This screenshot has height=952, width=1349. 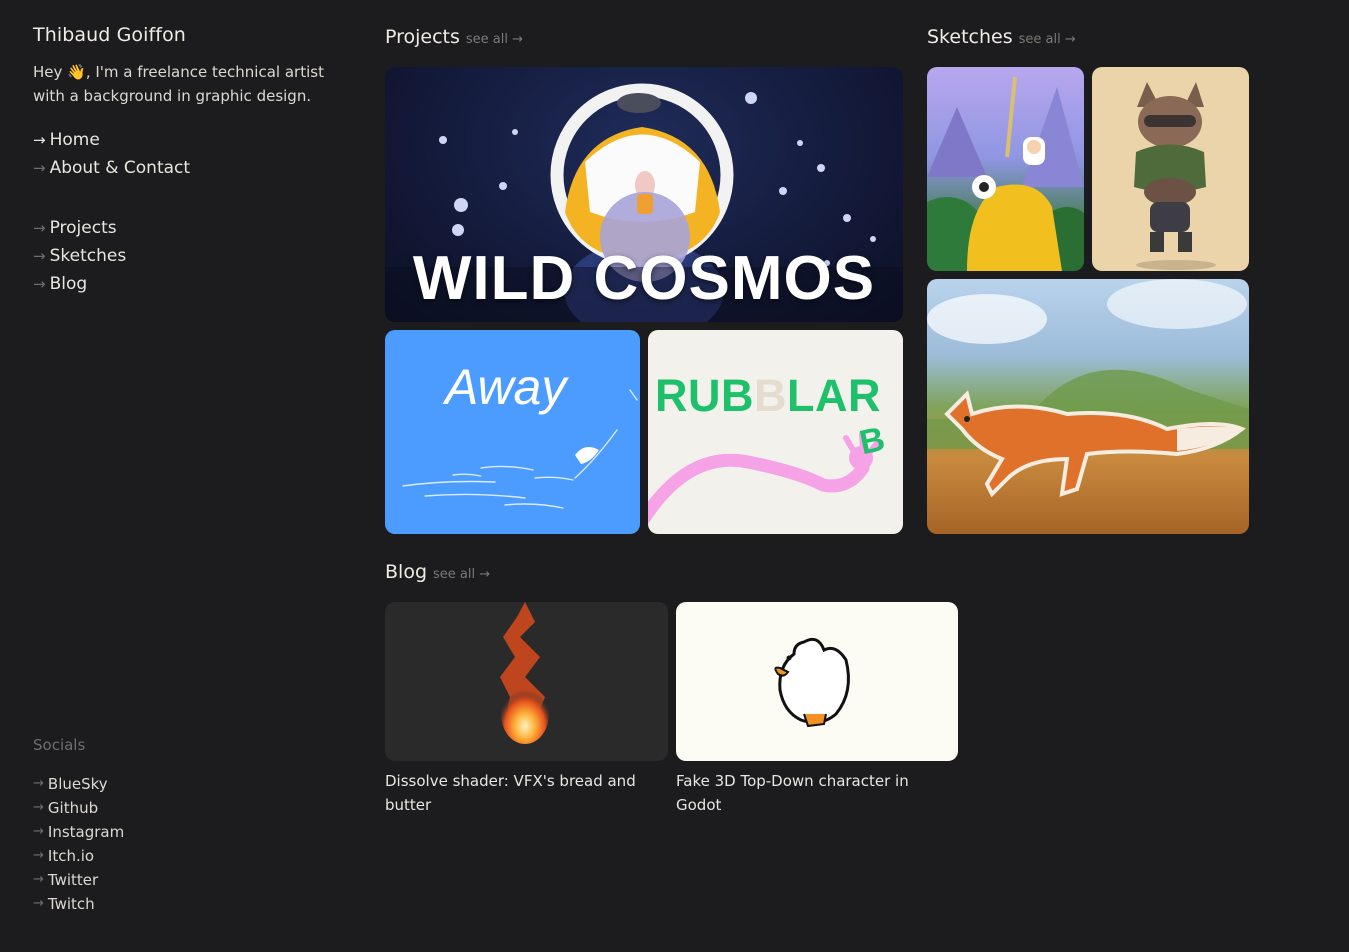 I want to click on social-link-instagram: → Instagram, so click(x=78, y=832).